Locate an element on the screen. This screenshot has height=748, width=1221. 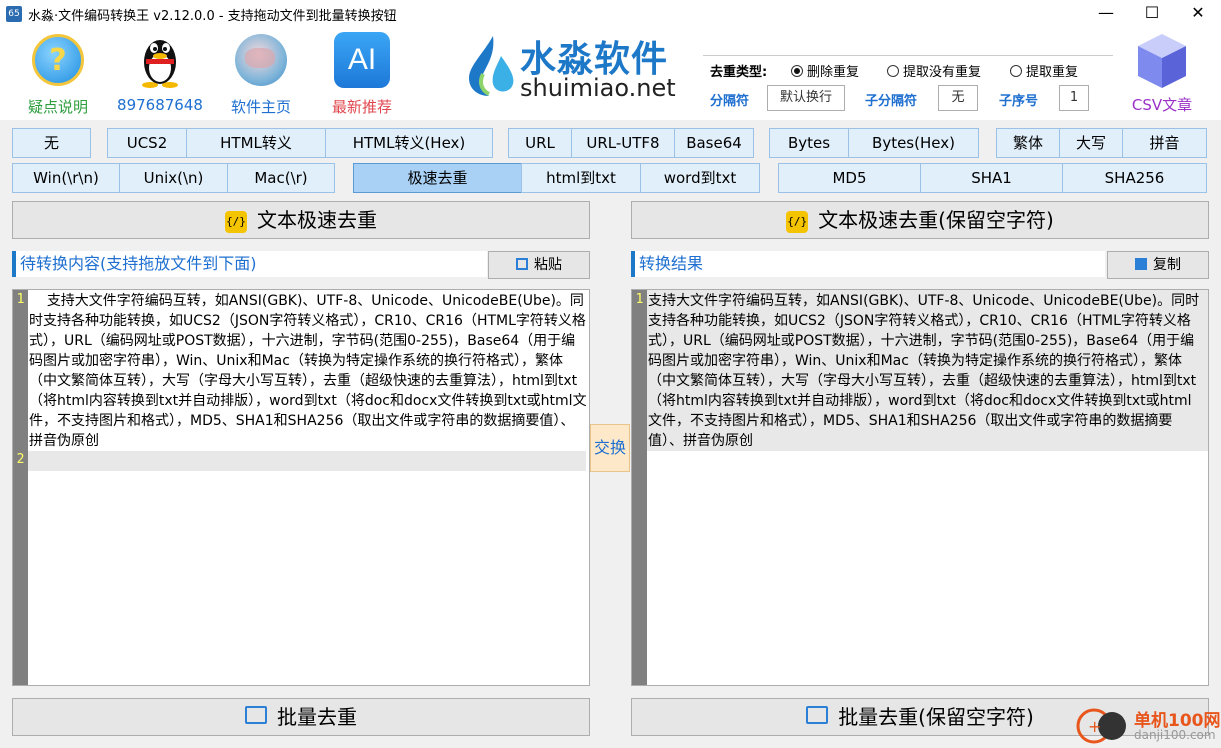
recommend-label: 最新推荐 is located at coordinates (361, 107).